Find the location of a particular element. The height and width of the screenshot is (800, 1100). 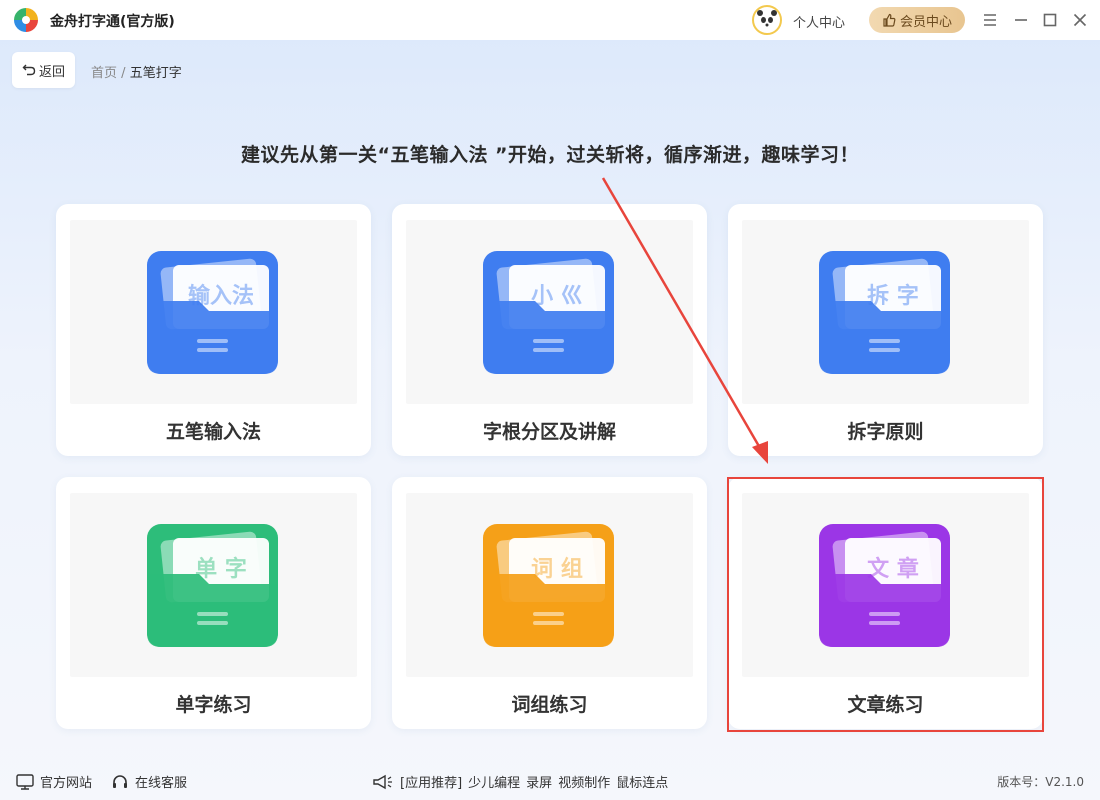

user-center-link: 个人中心 is located at coordinates (819, 21).